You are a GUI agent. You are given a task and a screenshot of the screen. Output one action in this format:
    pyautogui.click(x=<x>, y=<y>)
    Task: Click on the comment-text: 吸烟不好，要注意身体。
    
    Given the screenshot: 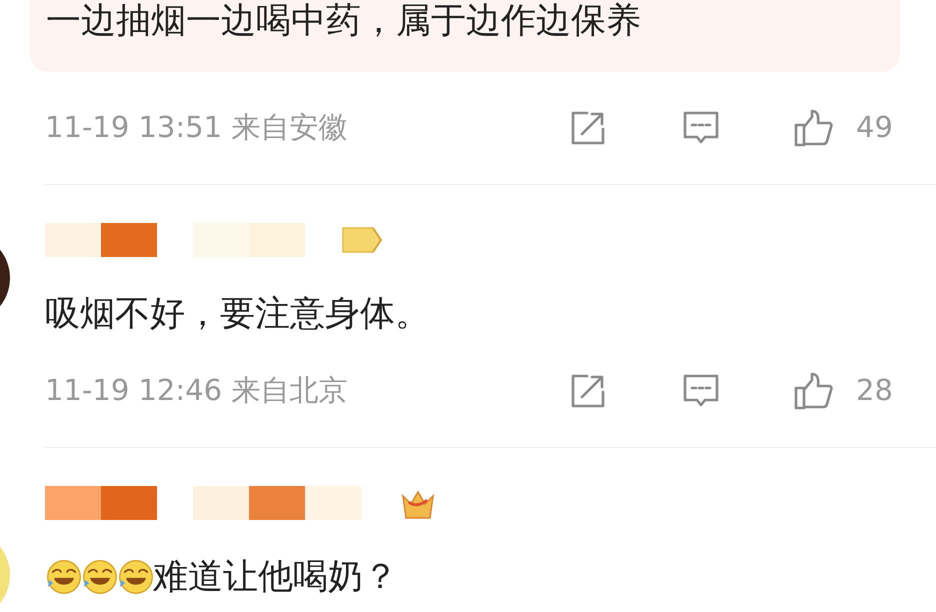 What is the action you would take?
    pyautogui.click(x=237, y=314)
    